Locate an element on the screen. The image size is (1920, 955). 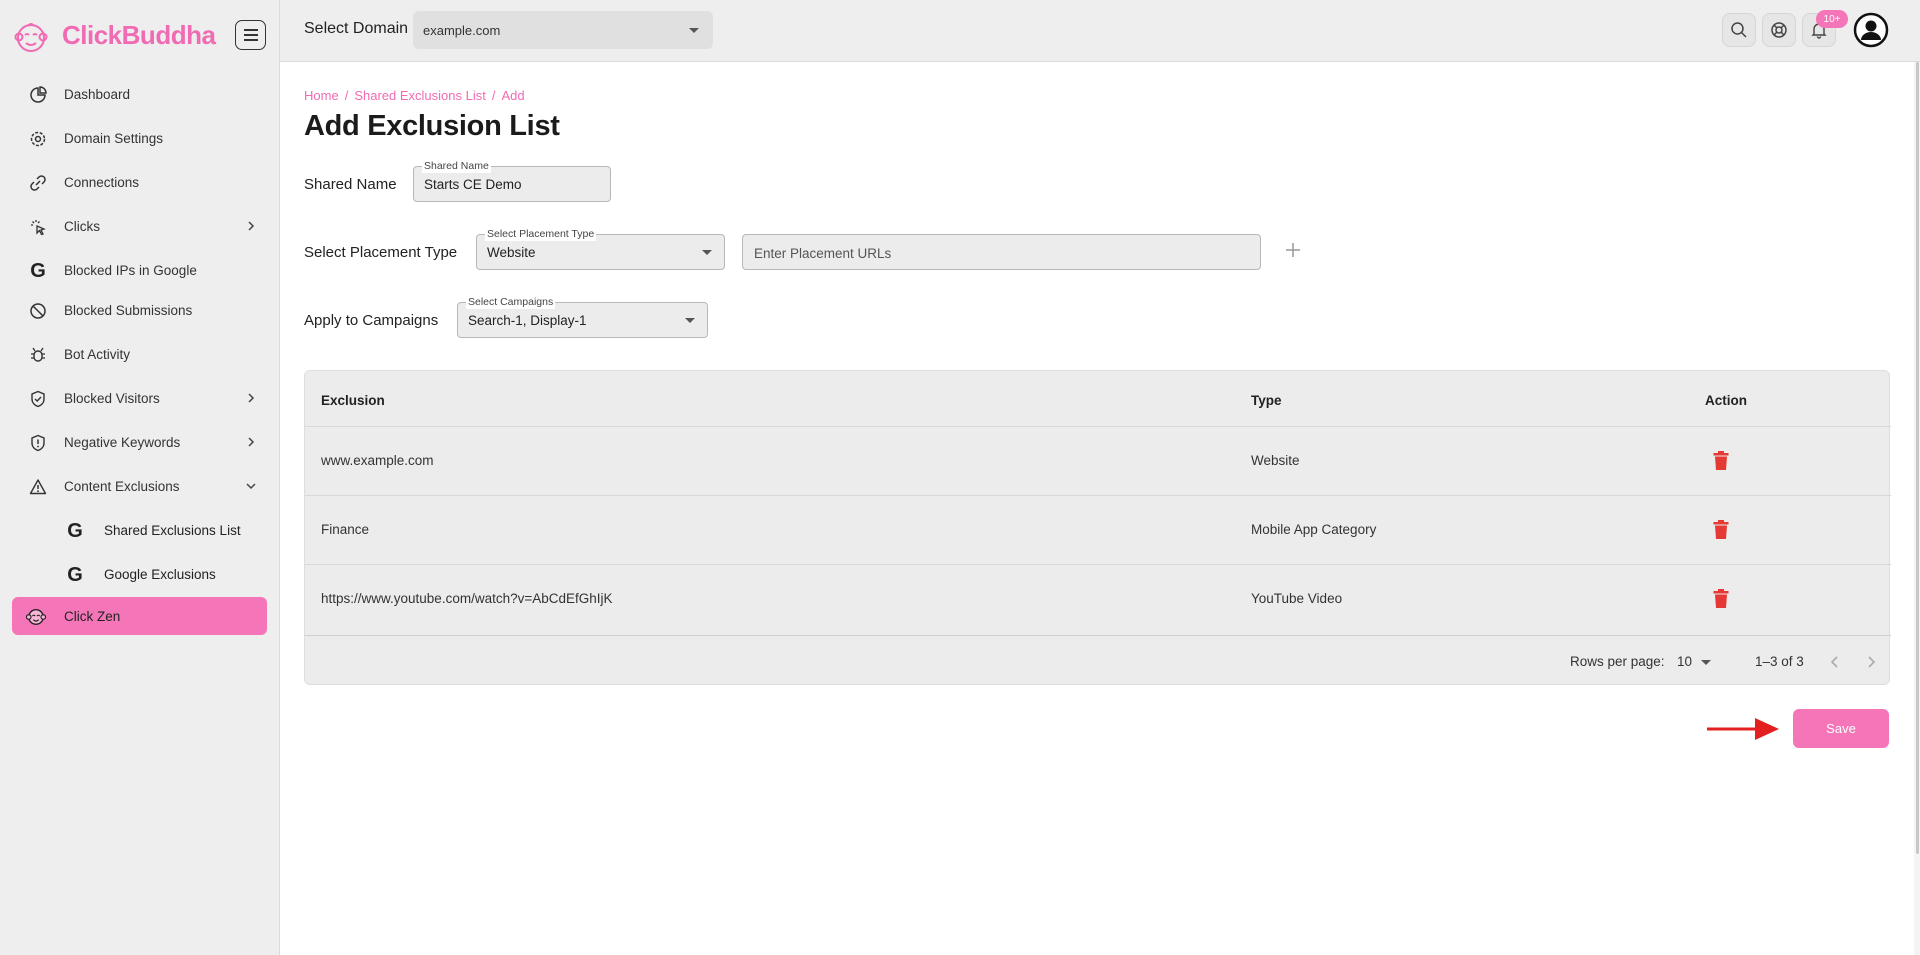
link-icon is located at coordinates (38, 183).